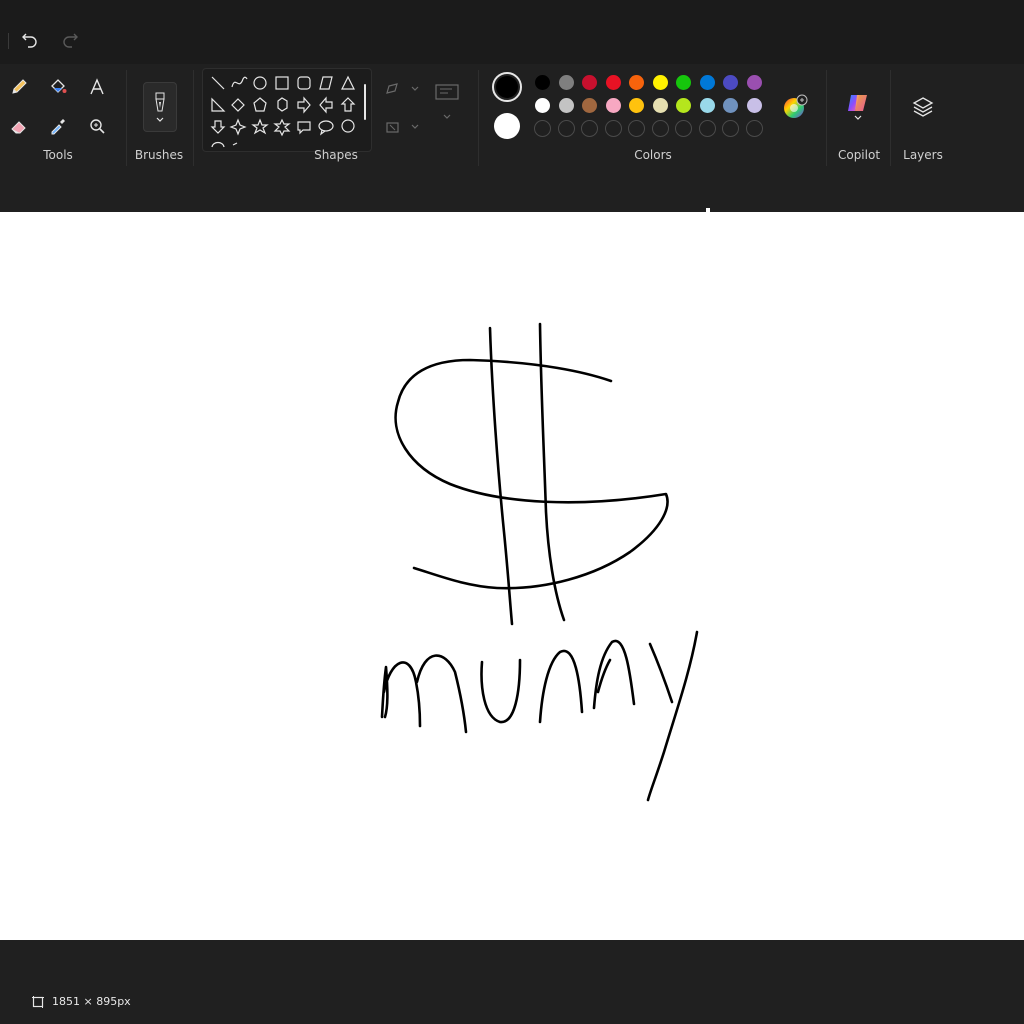 This screenshot has height=1024, width=1024. I want to click on primary-color-swatch, so click(507, 87).